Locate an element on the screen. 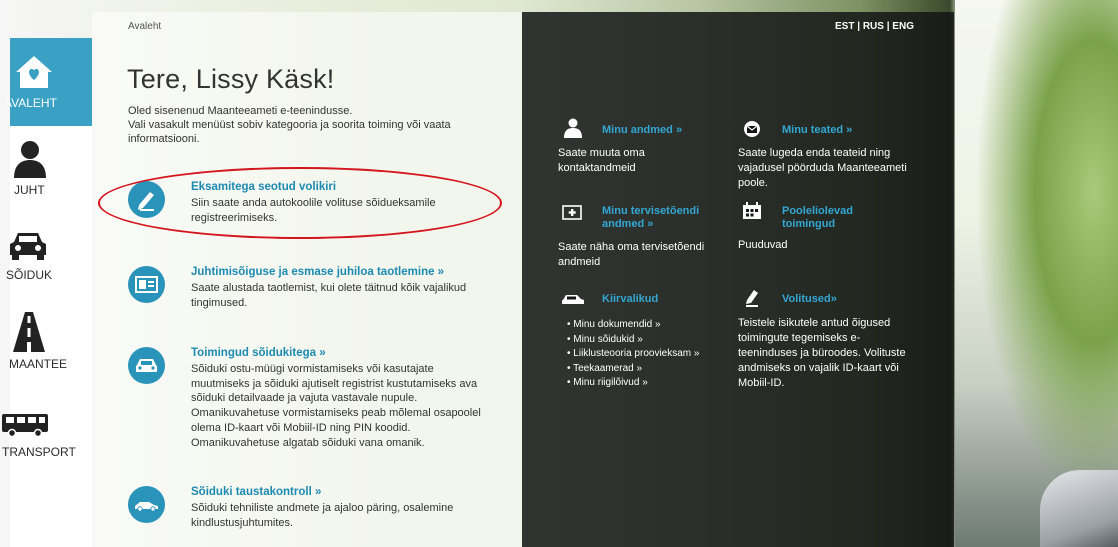 The height and width of the screenshot is (547, 1118). entry-title: Sõiduki taustakontroll » is located at coordinates (256, 492).